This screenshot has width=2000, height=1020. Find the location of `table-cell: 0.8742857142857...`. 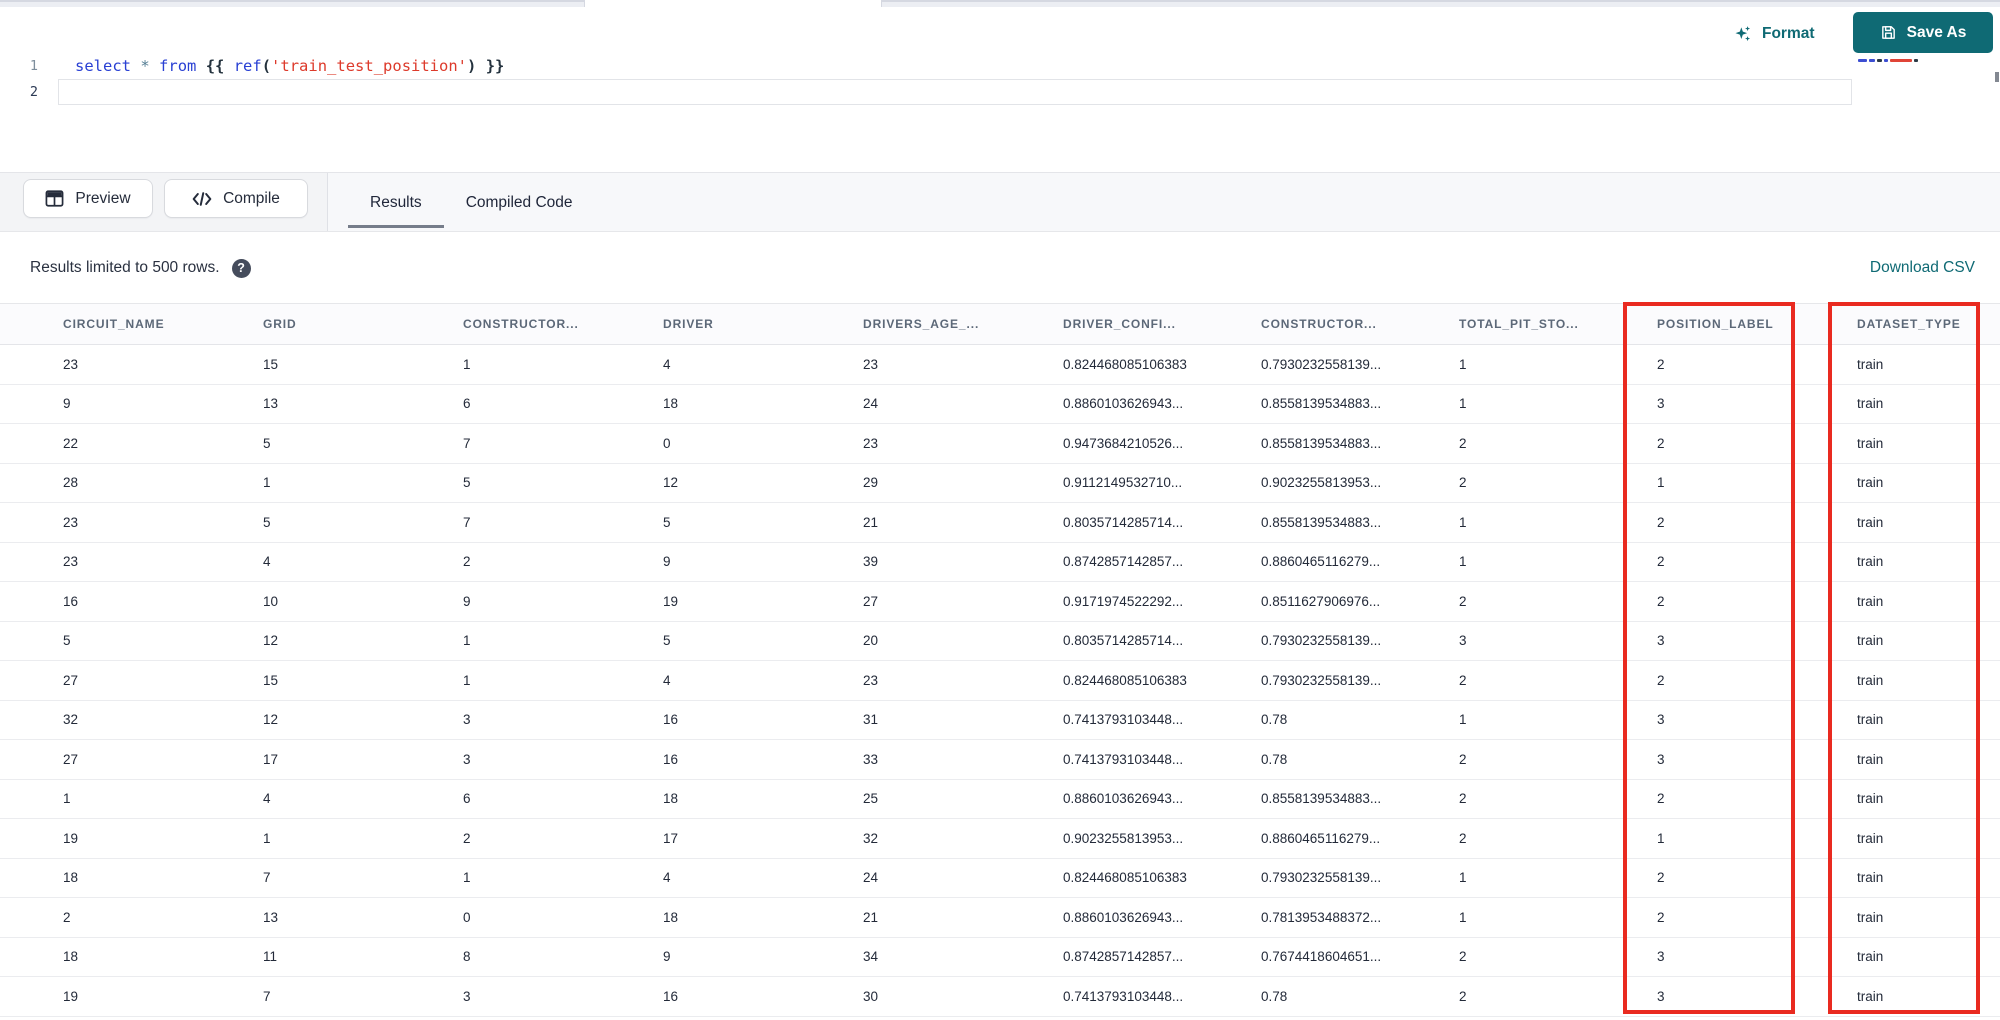

table-cell: 0.8742857142857... is located at coordinates (1123, 562).